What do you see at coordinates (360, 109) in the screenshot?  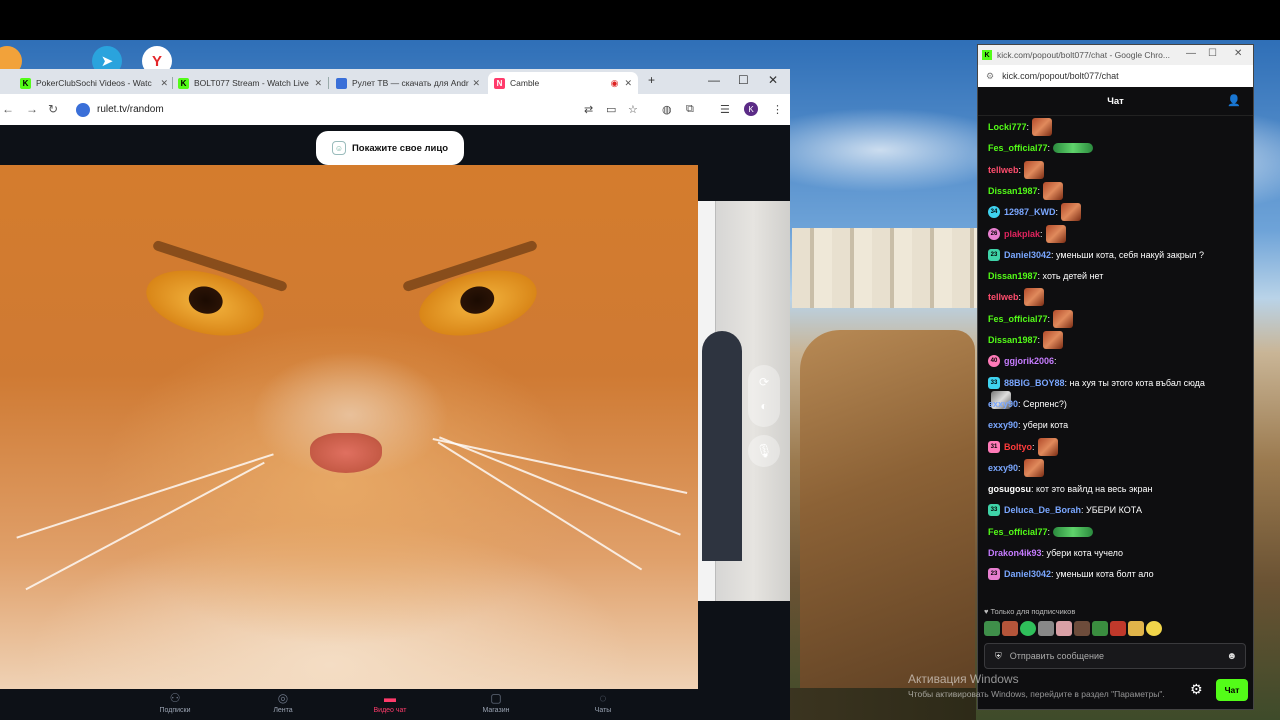 I see `url-field: rulet.tv/random` at bounding box center [360, 109].